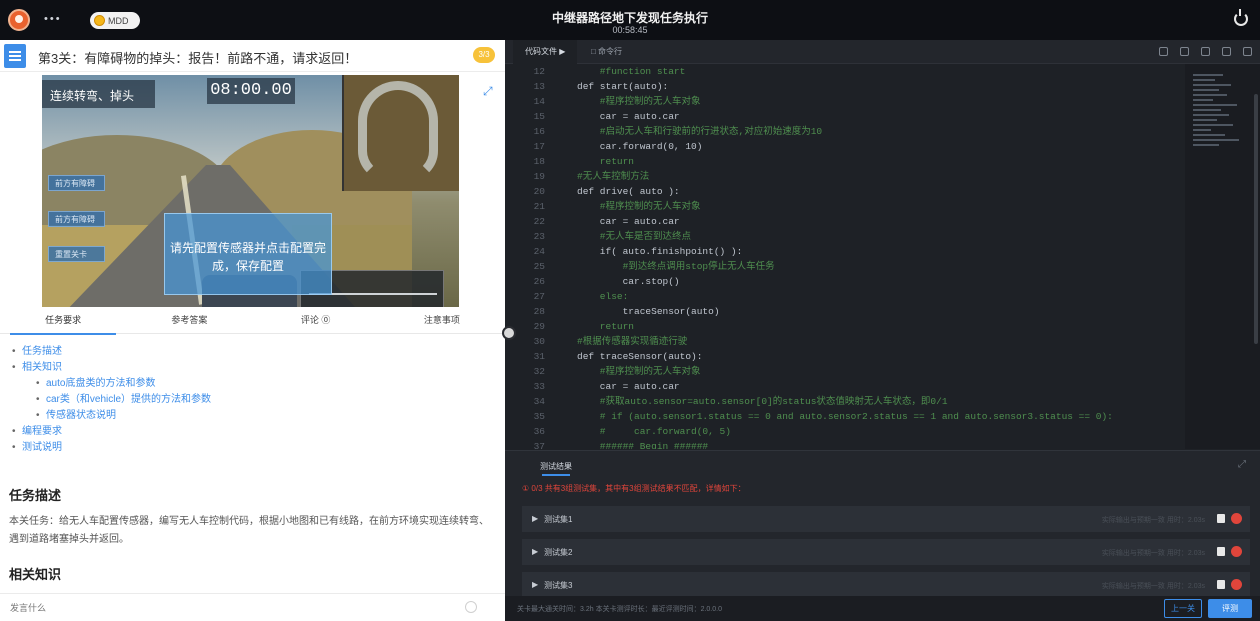 The image size is (1260, 621). I want to click on code-text: #无人车是否到达终点, so click(634, 236).